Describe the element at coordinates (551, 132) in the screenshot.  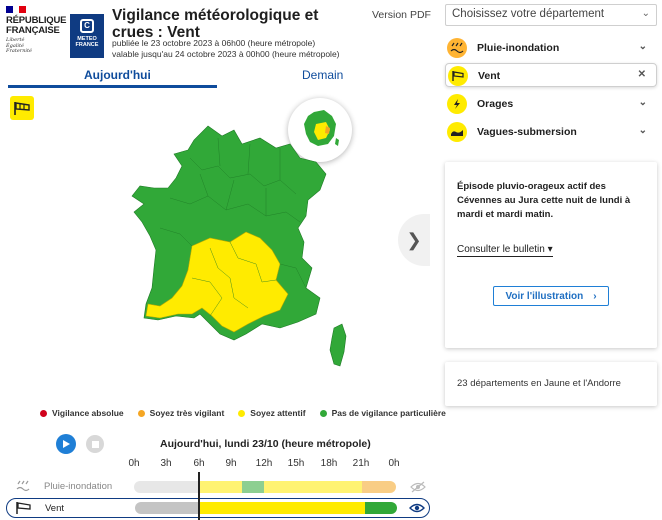
I see `phenomenon-vagues-submersion: Vagues-submersion ⌄` at that location.